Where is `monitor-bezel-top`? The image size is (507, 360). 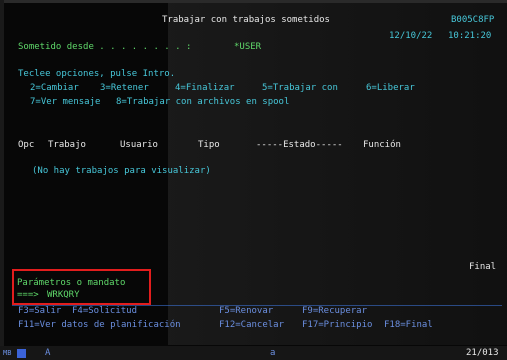 monitor-bezel-top is located at coordinates (253, 1).